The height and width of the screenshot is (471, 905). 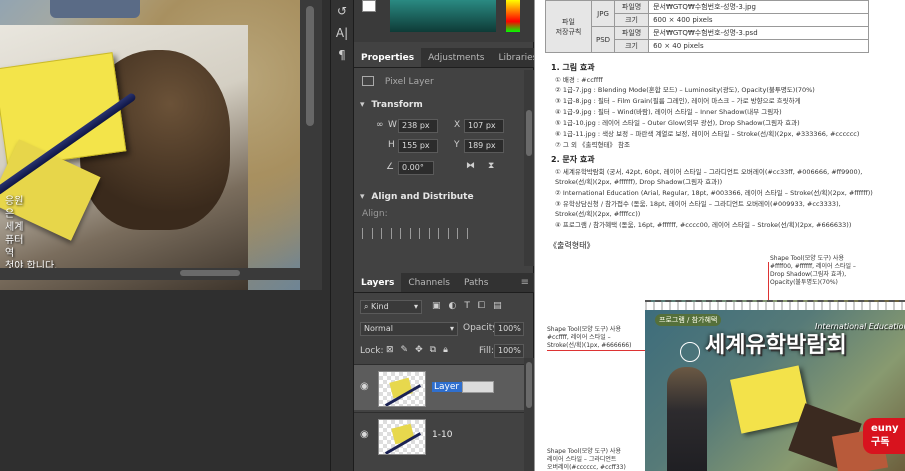 What do you see at coordinates (391, 145) in the screenshot?
I see `h-label: H` at bounding box center [391, 145].